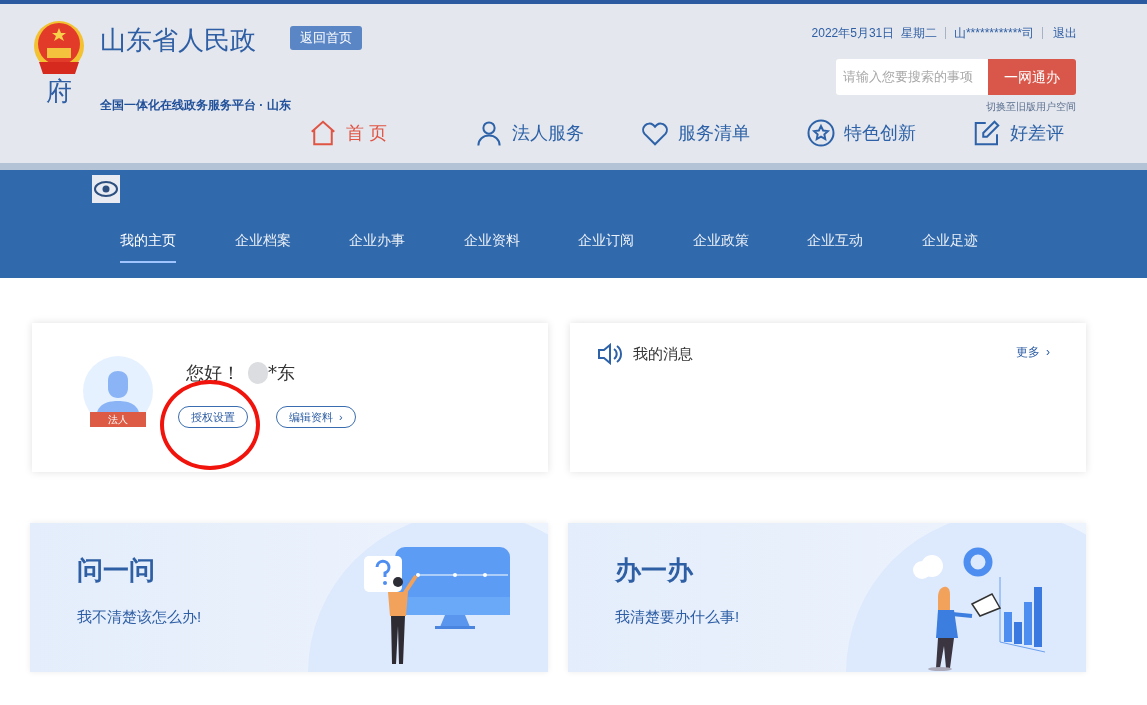 The image size is (1147, 705). What do you see at coordinates (663, 354) in the screenshot?
I see `messages-title: 我的消息` at bounding box center [663, 354].